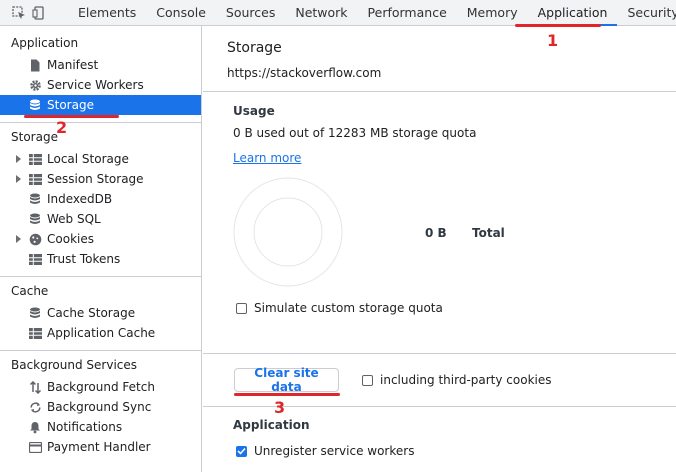 The image size is (676, 472). I want to click on tab-security: Security, so click(646, 13).